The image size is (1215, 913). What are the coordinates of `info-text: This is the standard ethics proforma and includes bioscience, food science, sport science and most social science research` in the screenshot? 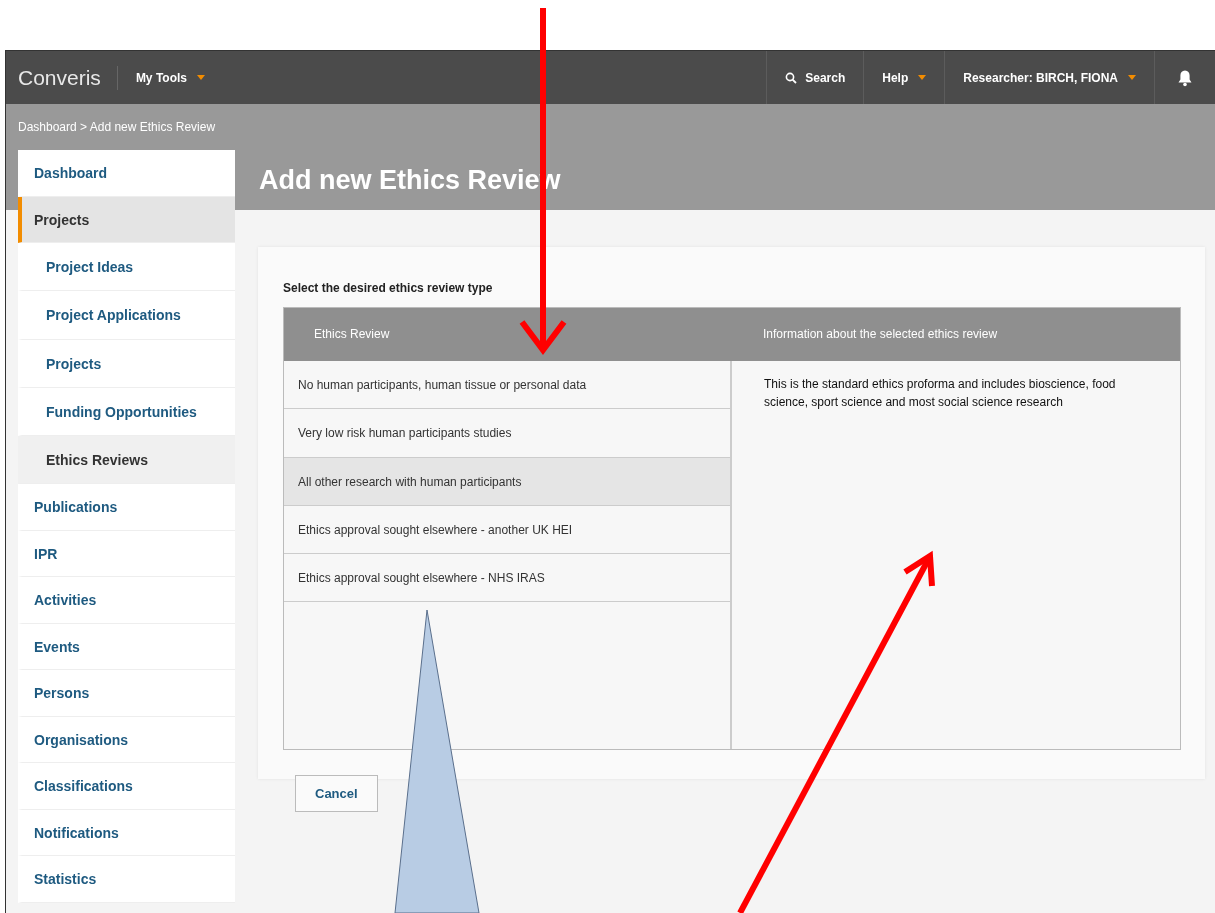 It's located at (940, 393).